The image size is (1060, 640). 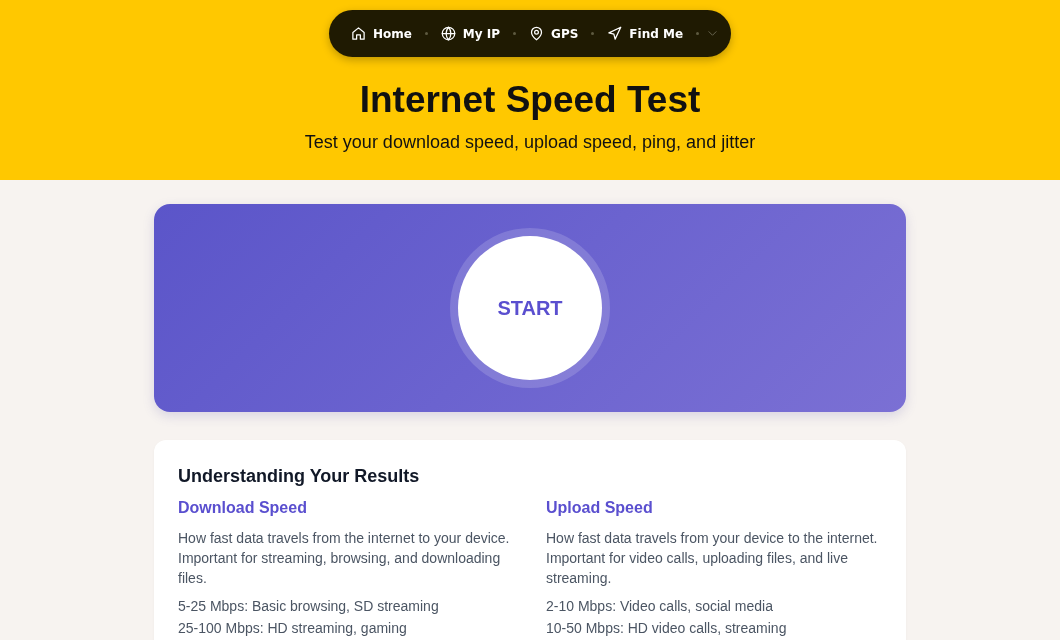 What do you see at coordinates (470, 33) in the screenshot?
I see `nav-link: My IP` at bounding box center [470, 33].